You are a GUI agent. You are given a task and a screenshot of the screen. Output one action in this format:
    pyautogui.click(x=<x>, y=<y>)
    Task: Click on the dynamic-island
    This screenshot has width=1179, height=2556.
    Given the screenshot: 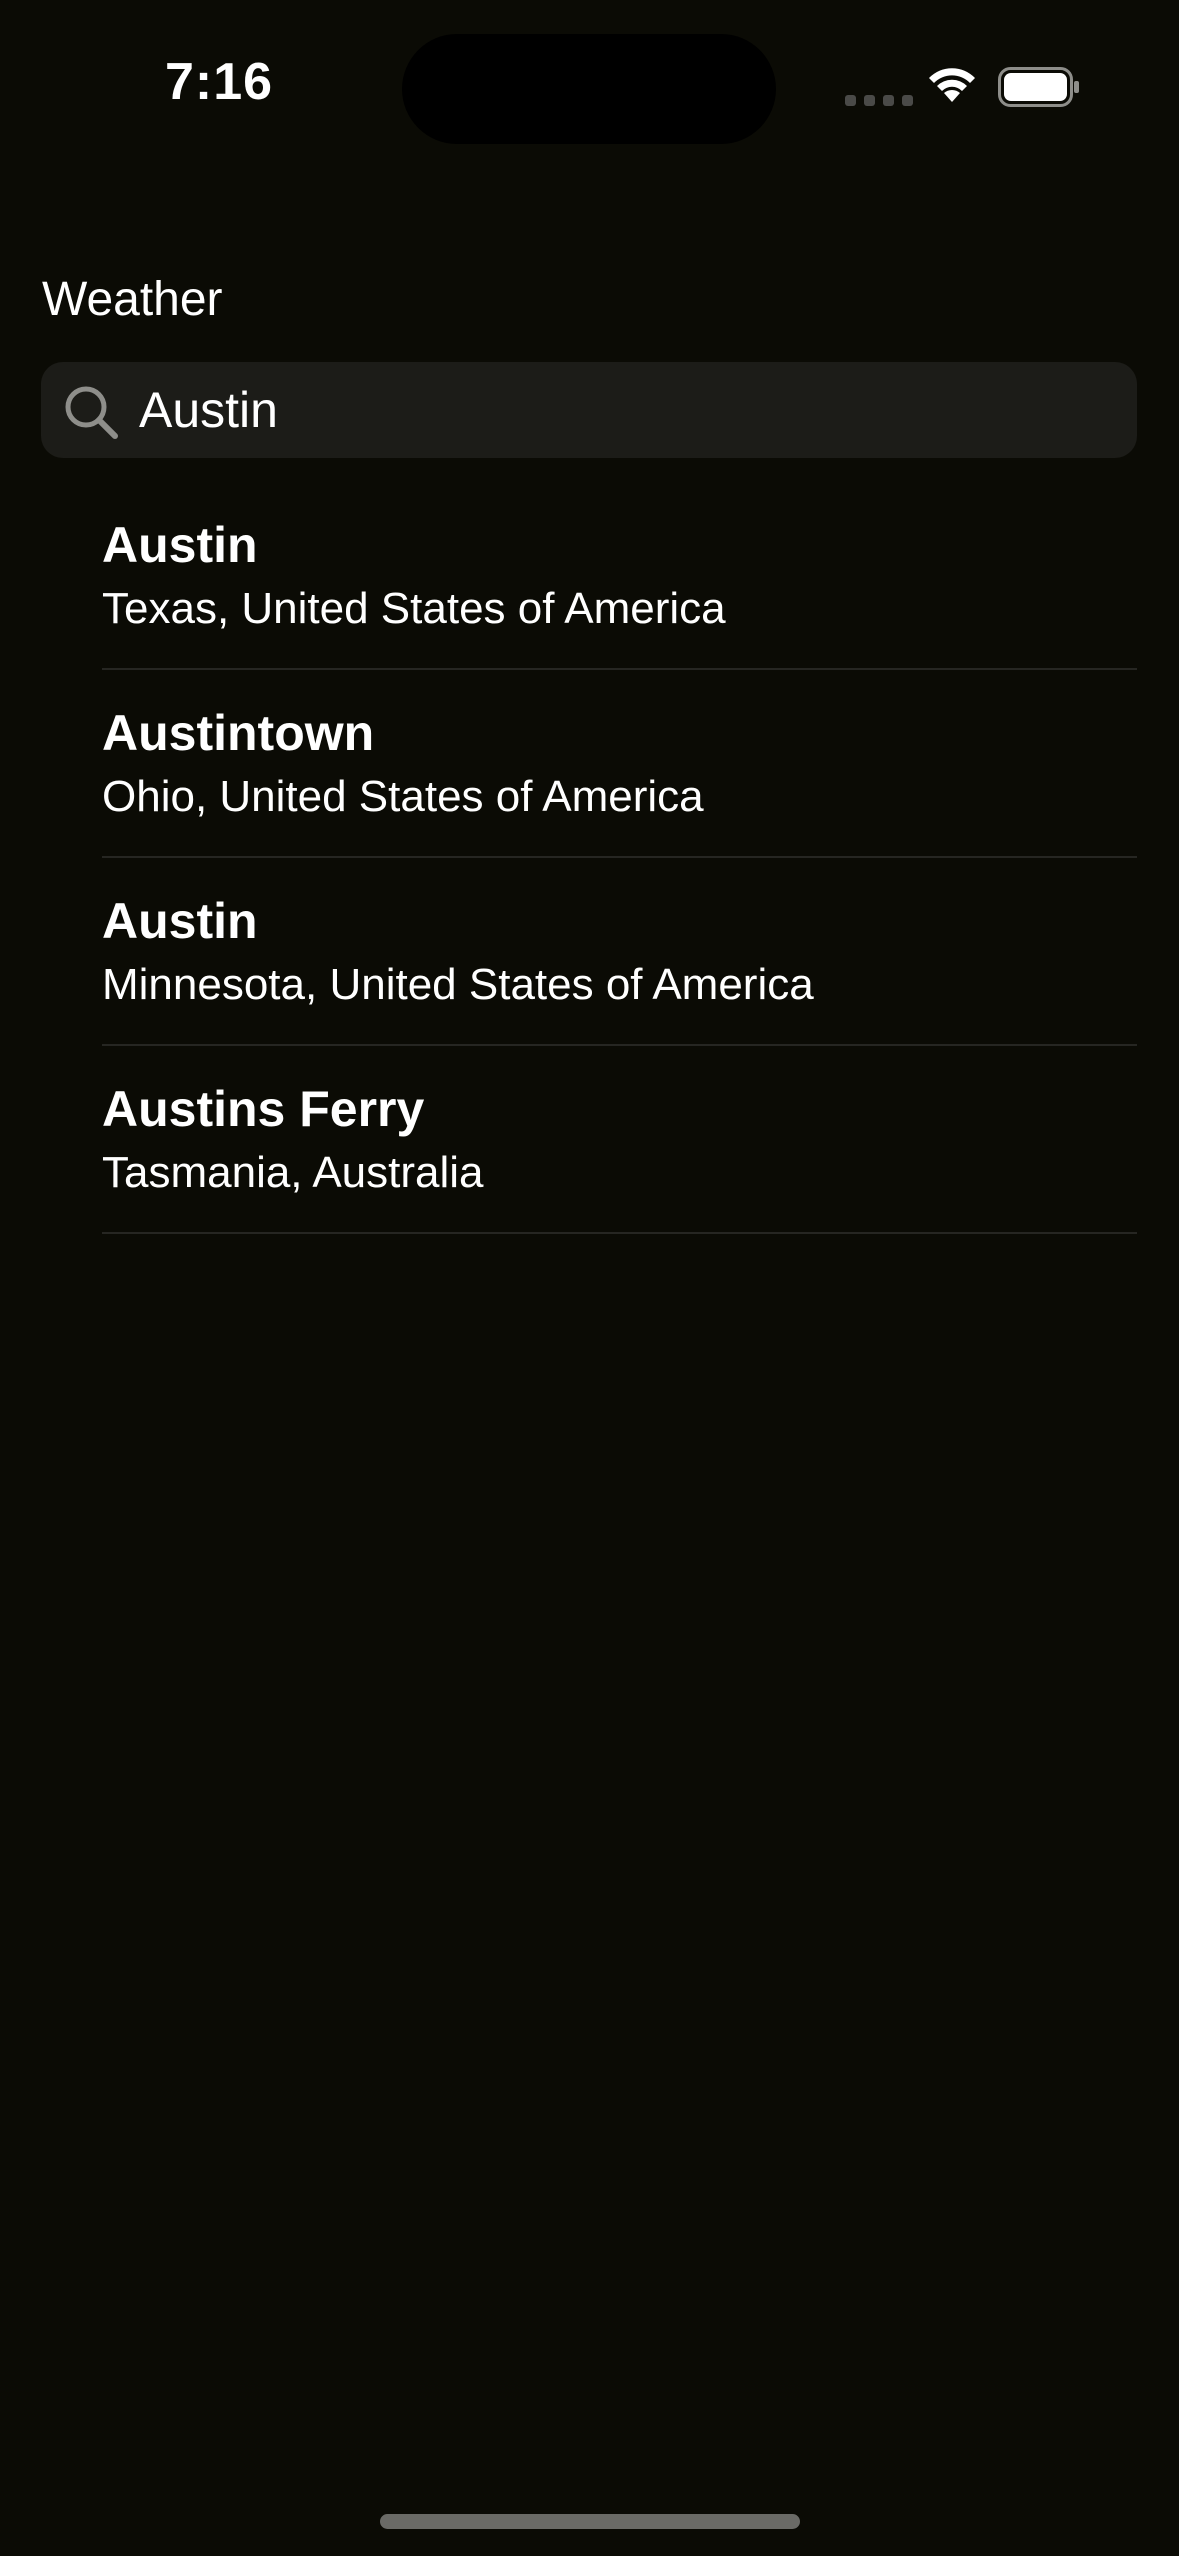 What is the action you would take?
    pyautogui.click(x=589, y=89)
    